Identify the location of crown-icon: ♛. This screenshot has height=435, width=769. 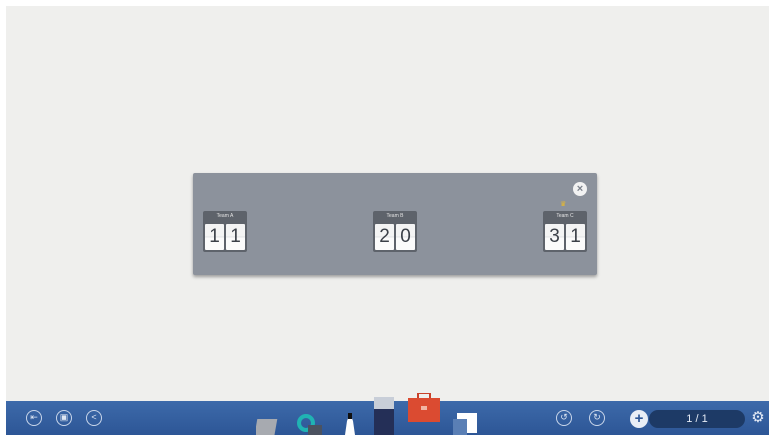
(563, 204).